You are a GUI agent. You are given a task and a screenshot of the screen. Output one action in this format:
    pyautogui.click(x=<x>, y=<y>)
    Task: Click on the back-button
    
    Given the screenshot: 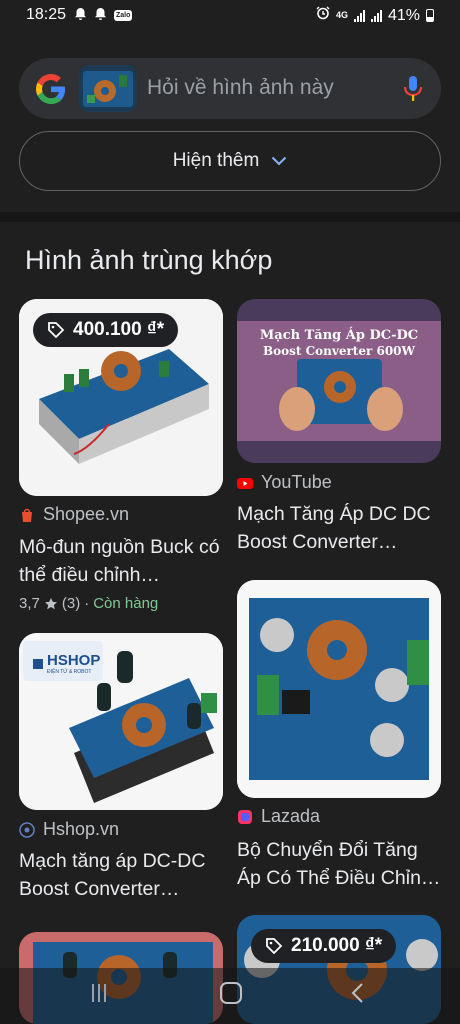 What is the action you would take?
    pyautogui.click(x=358, y=993)
    